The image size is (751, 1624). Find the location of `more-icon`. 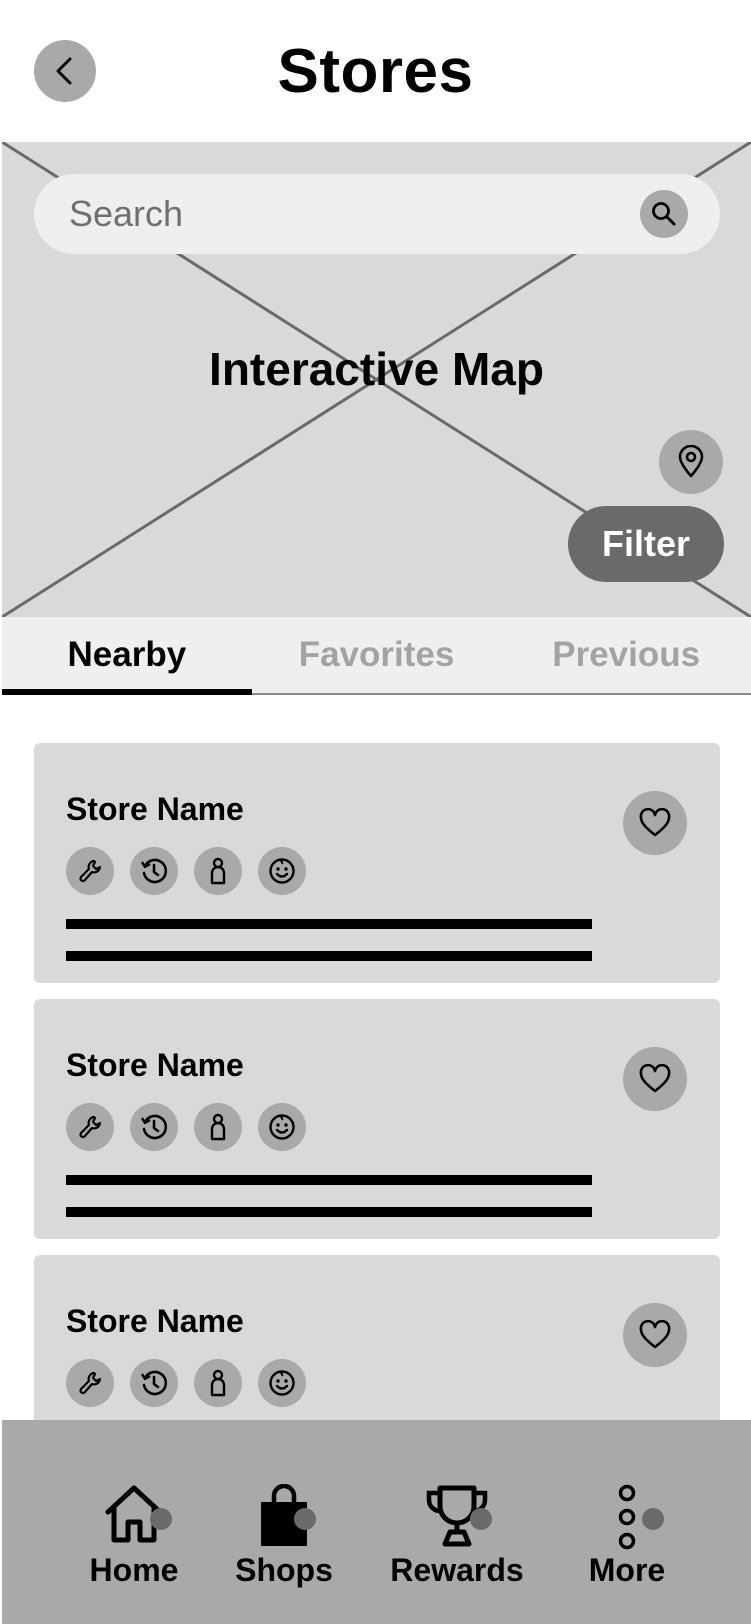

more-icon is located at coordinates (627, 1517).